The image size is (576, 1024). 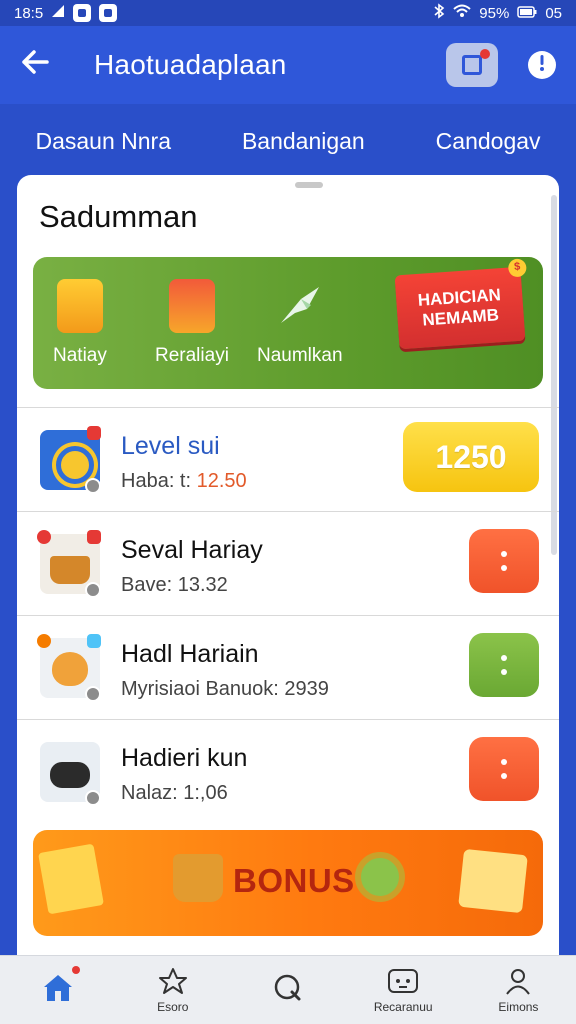 What do you see at coordinates (71, 879) in the screenshot?
I see `ticket-icon` at bounding box center [71, 879].